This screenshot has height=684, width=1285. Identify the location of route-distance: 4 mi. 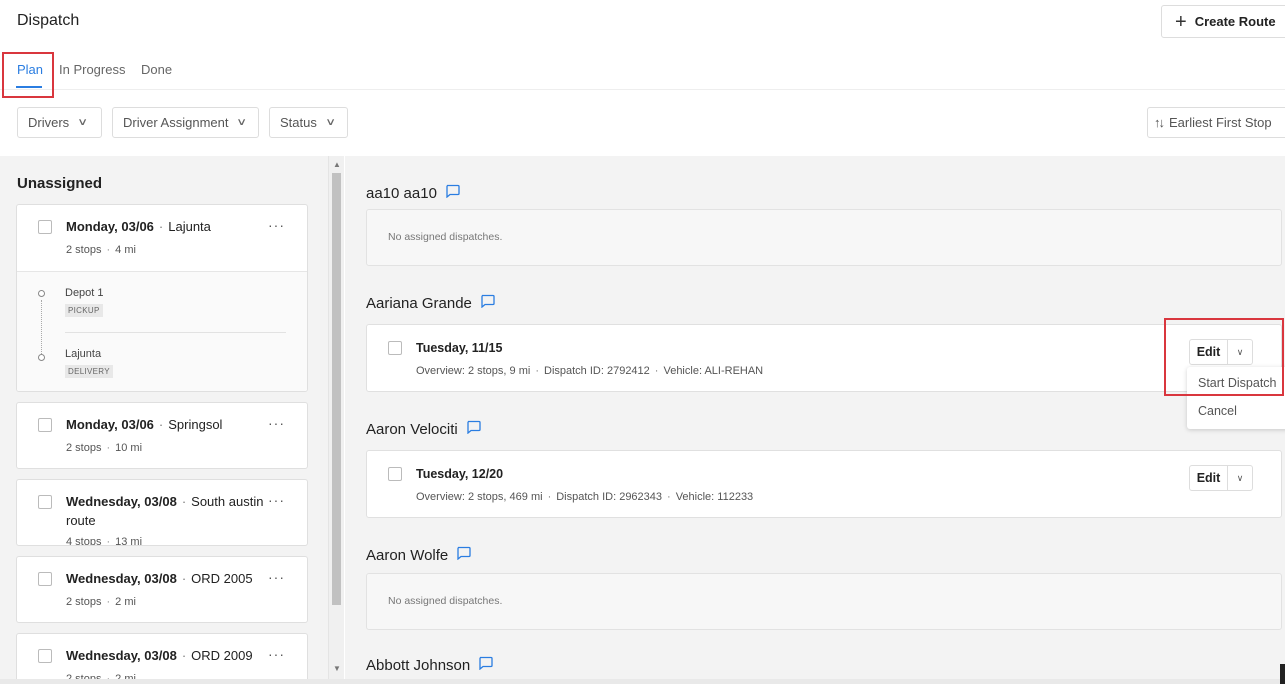
(125, 250).